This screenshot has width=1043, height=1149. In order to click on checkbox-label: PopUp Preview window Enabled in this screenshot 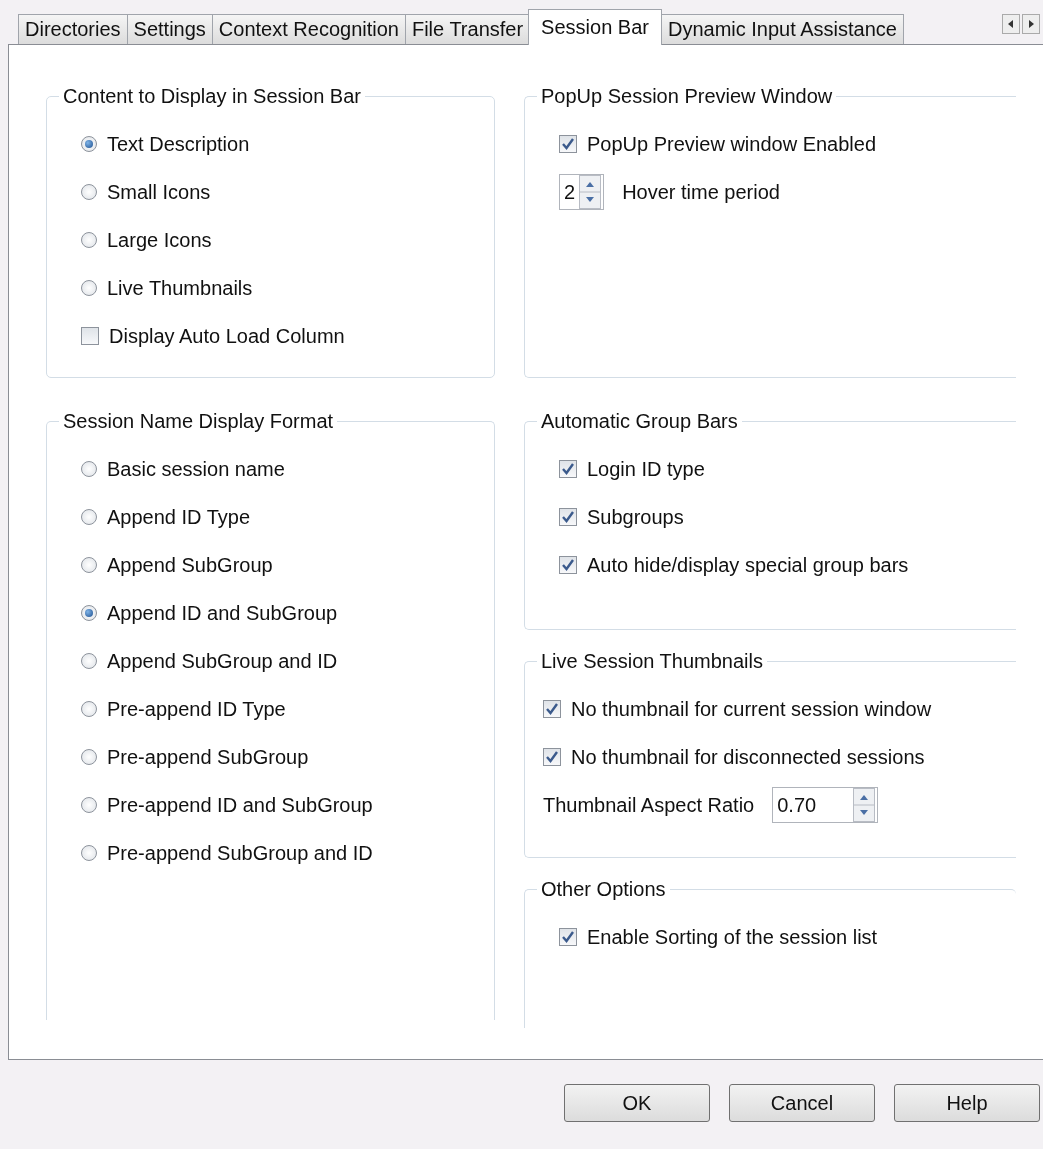, I will do `click(732, 144)`.